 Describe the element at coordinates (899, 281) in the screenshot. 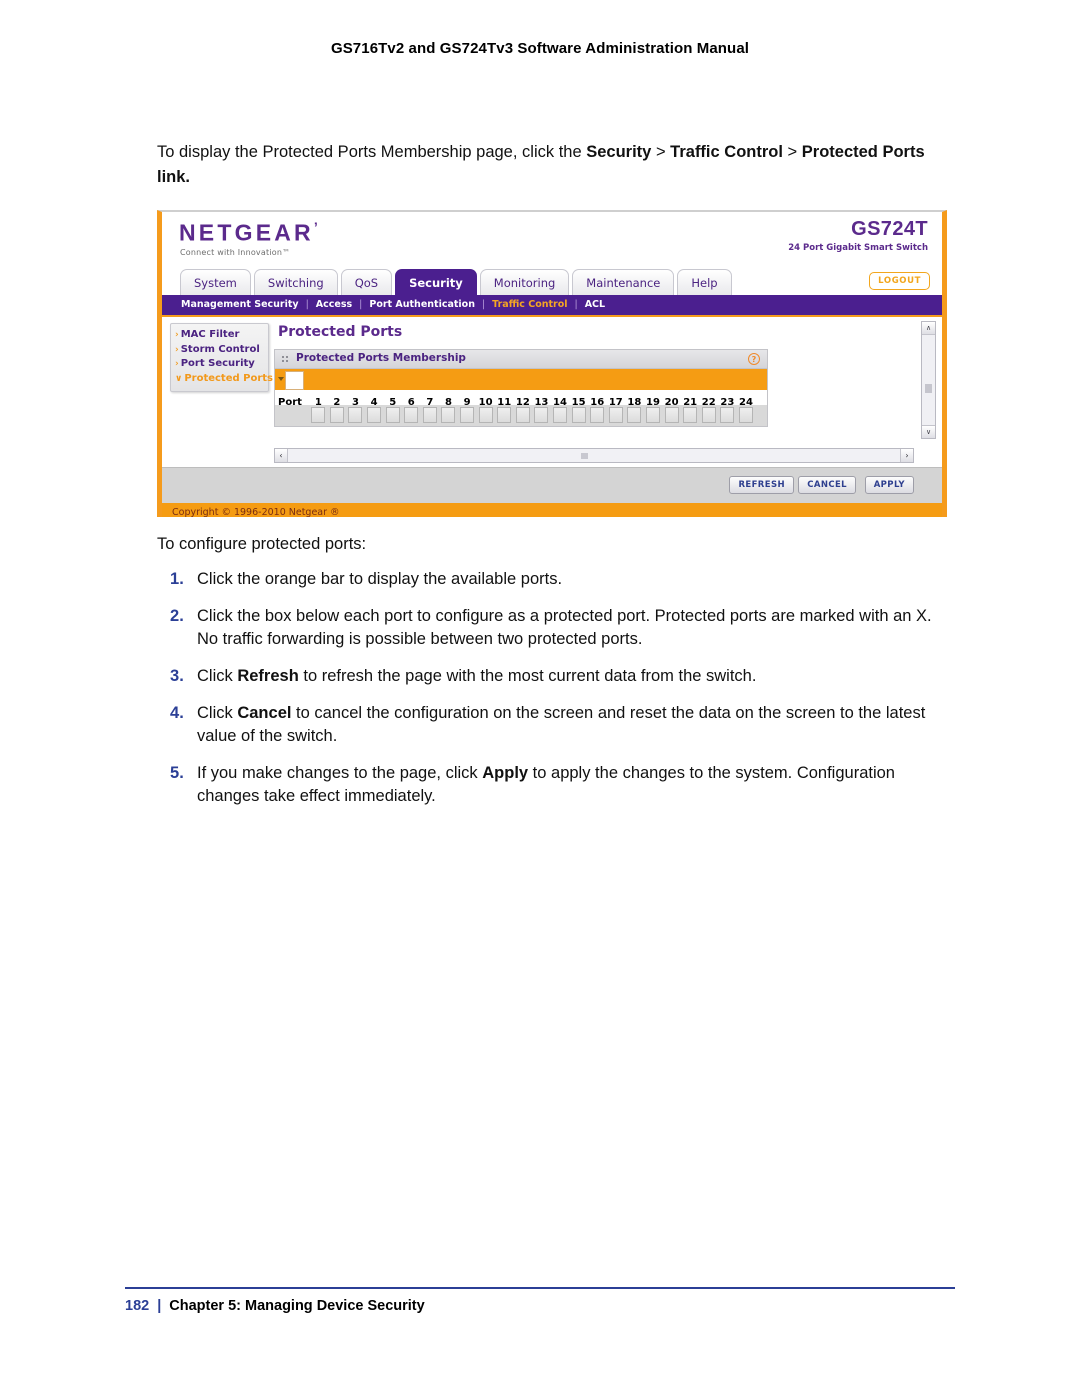

I see `logout-button: LOGOUT` at that location.